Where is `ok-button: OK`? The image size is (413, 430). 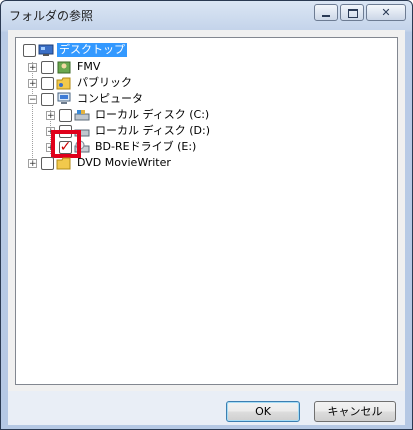 ok-button: OK is located at coordinates (263, 411).